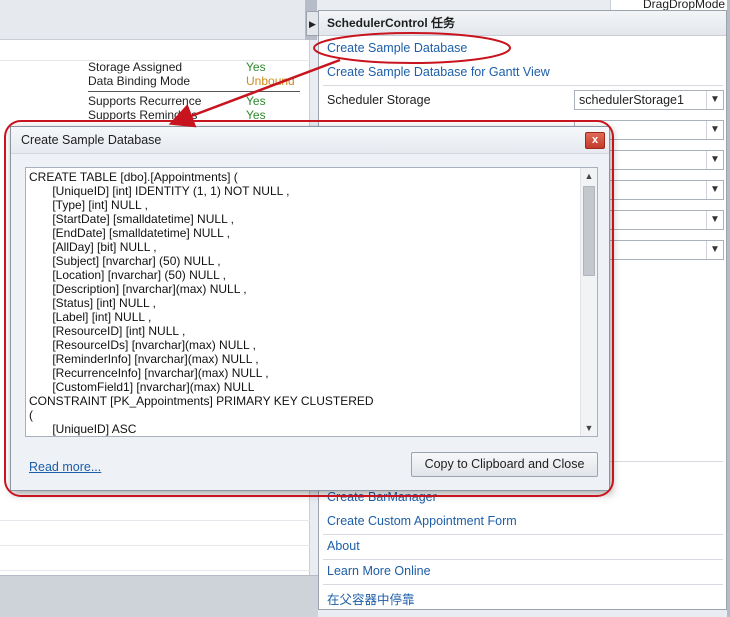  I want to click on info-key: Supports Recurrence, so click(145, 101).